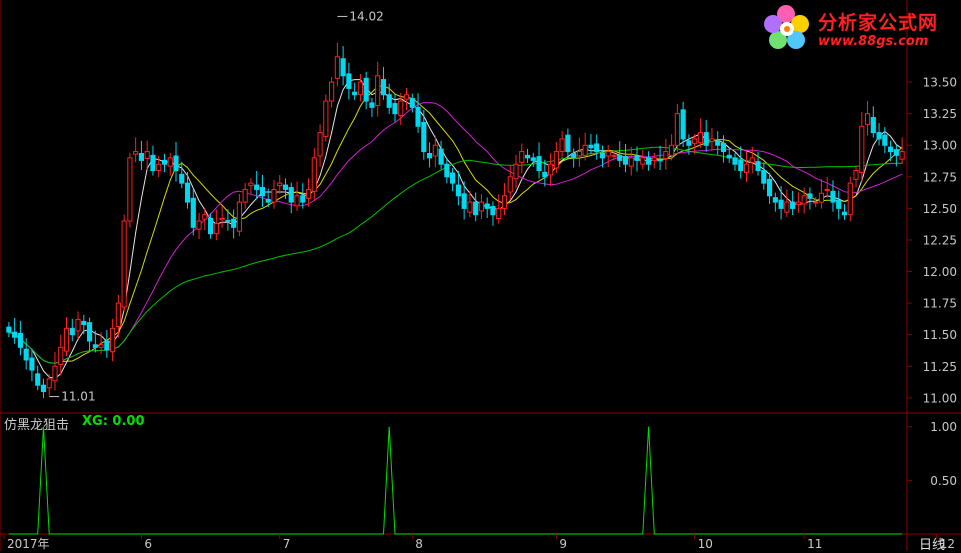 This screenshot has width=961, height=553. What do you see at coordinates (287, 544) in the screenshot?
I see `date-tick-label: 7` at bounding box center [287, 544].